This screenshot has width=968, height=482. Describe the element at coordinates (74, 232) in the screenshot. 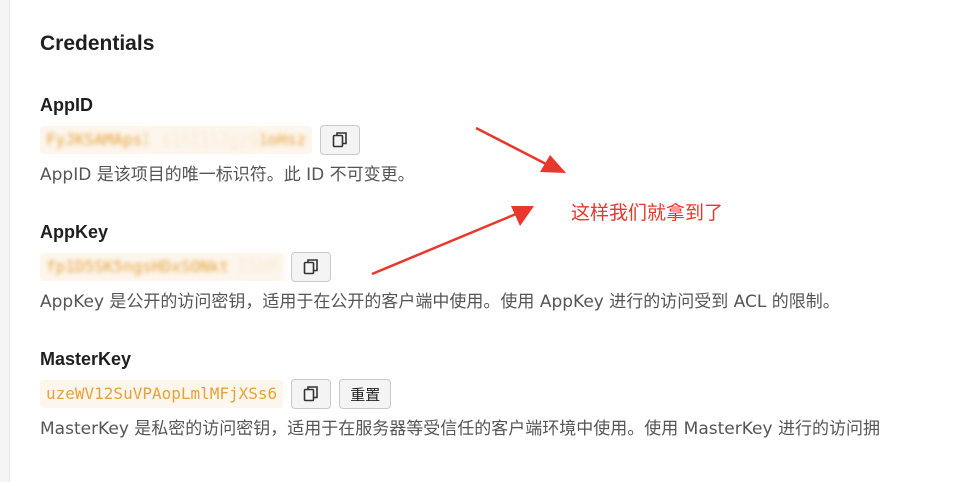

I see `credential-label: AppKey` at that location.